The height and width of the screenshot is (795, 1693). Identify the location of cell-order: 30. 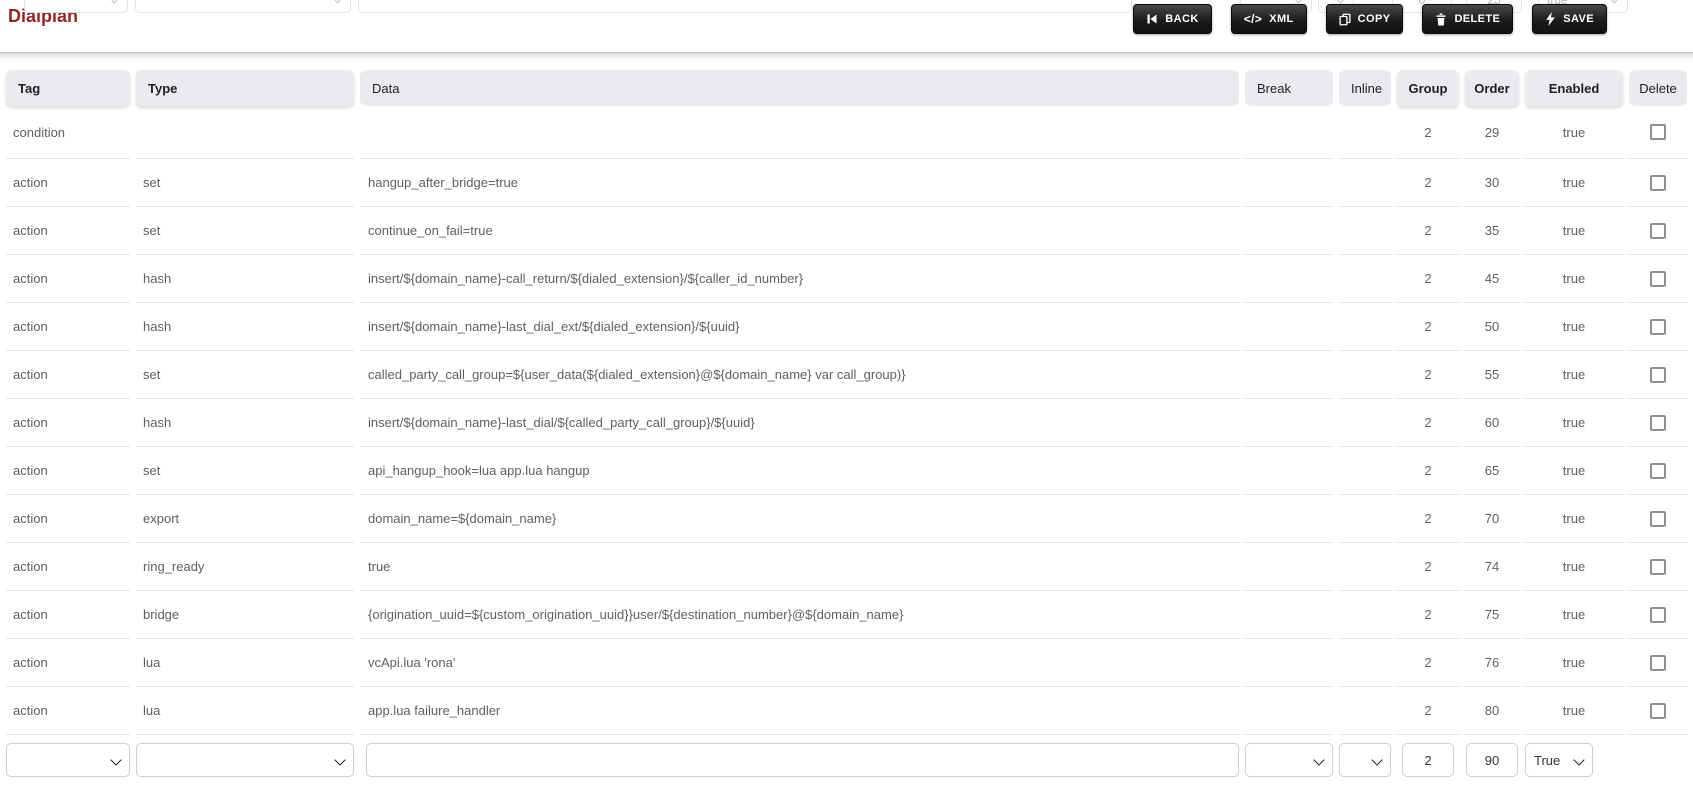
(1492, 183).